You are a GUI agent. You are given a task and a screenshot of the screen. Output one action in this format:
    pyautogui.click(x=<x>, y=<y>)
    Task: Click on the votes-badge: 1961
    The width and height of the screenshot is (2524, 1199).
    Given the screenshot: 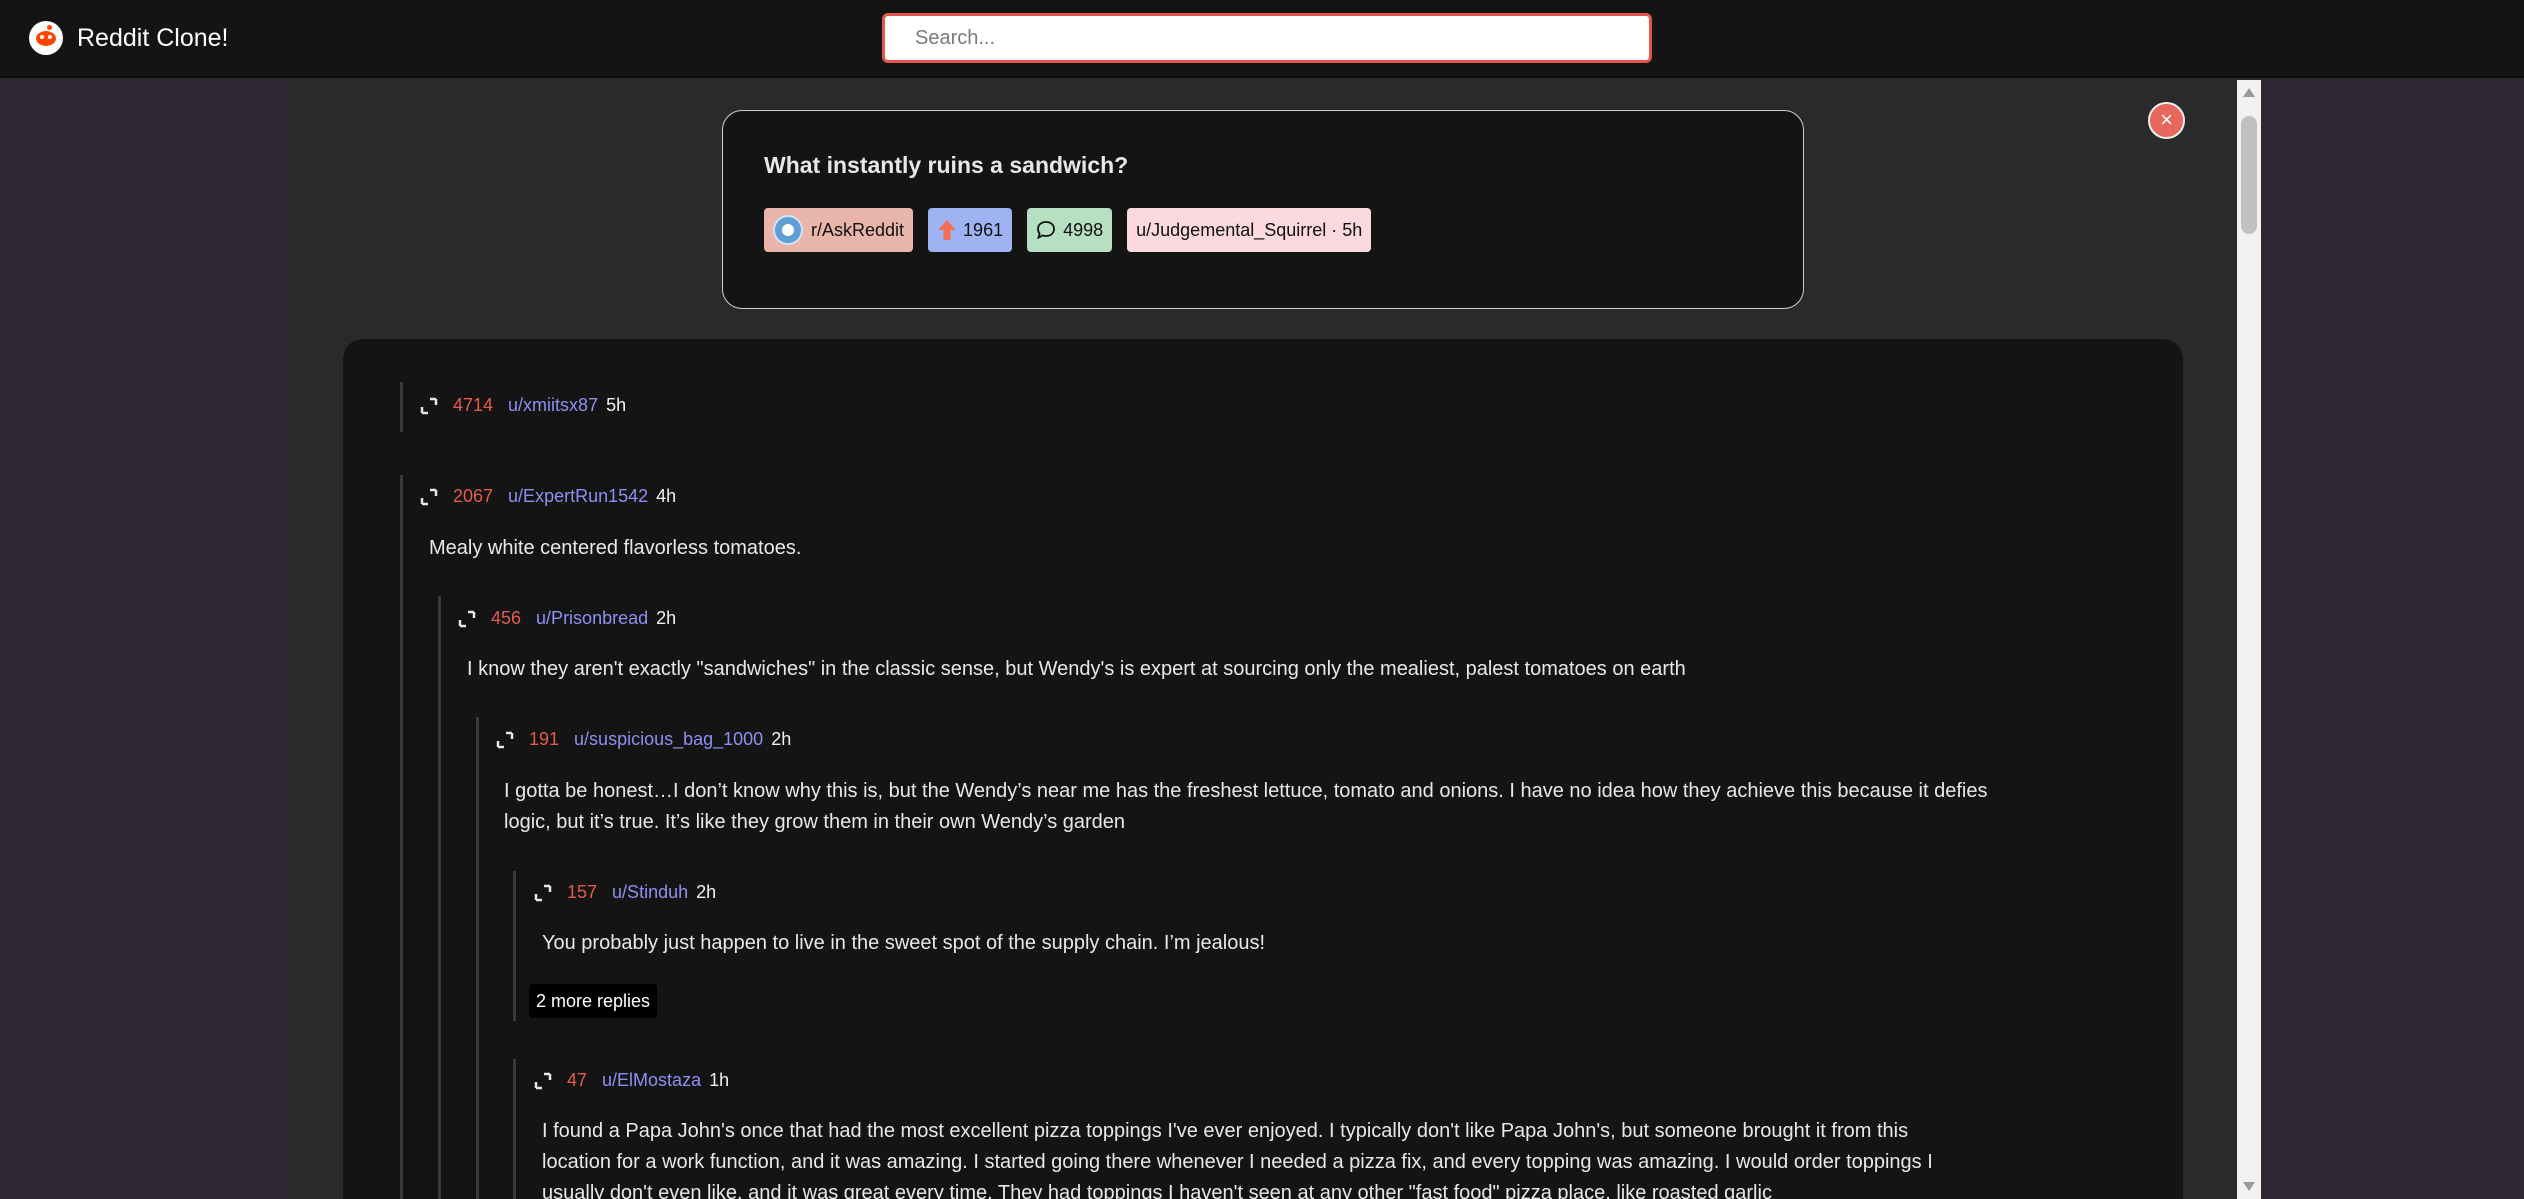 What is the action you would take?
    pyautogui.click(x=970, y=230)
    